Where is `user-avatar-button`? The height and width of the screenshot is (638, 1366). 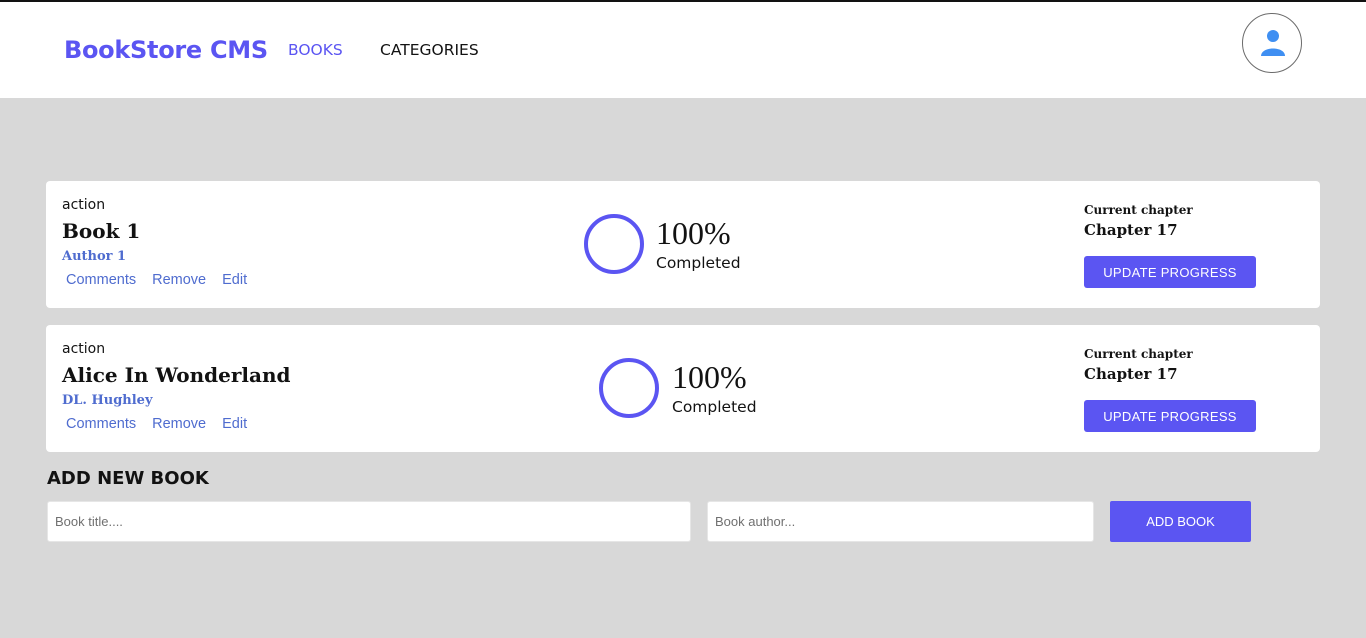 user-avatar-button is located at coordinates (1272, 43).